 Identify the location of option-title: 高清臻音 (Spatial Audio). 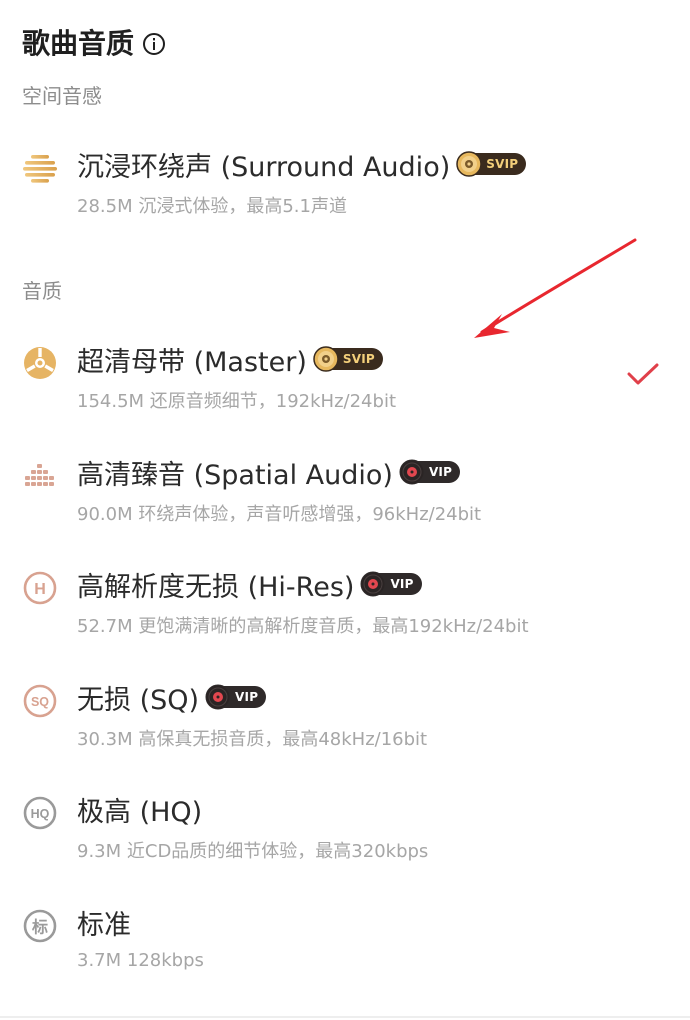
(235, 475).